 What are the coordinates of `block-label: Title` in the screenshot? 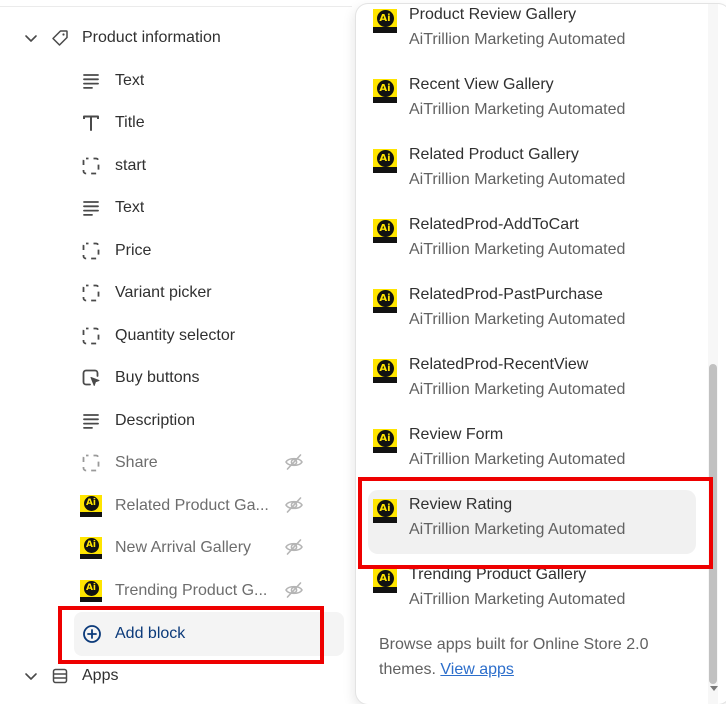 It's located at (130, 122).